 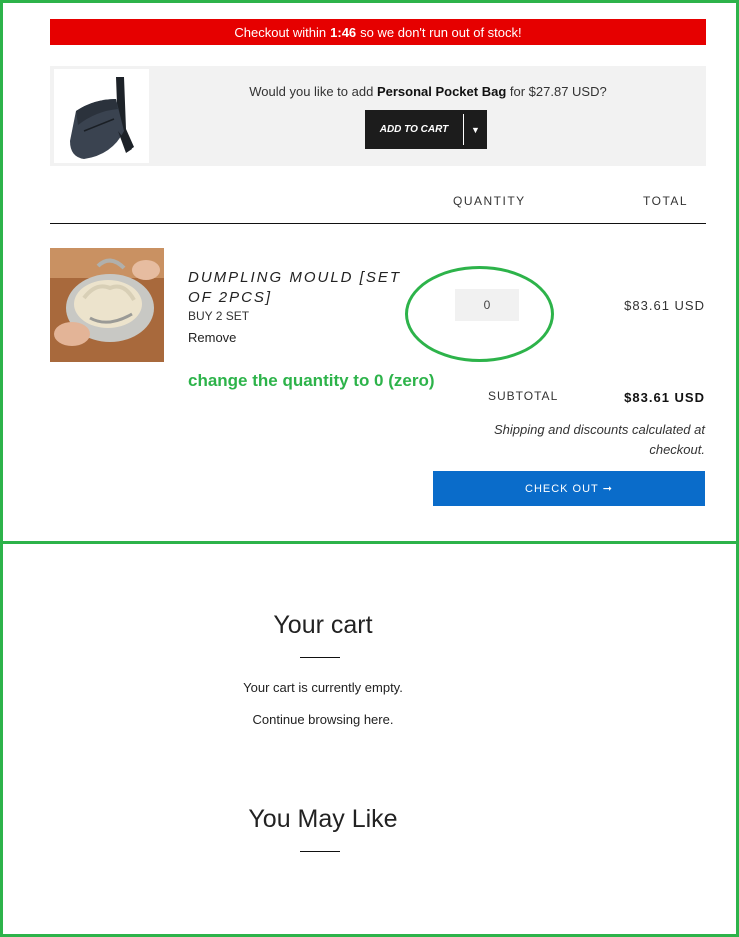 I want to click on subtotal-label: SUBTOTAL, so click(x=523, y=396).